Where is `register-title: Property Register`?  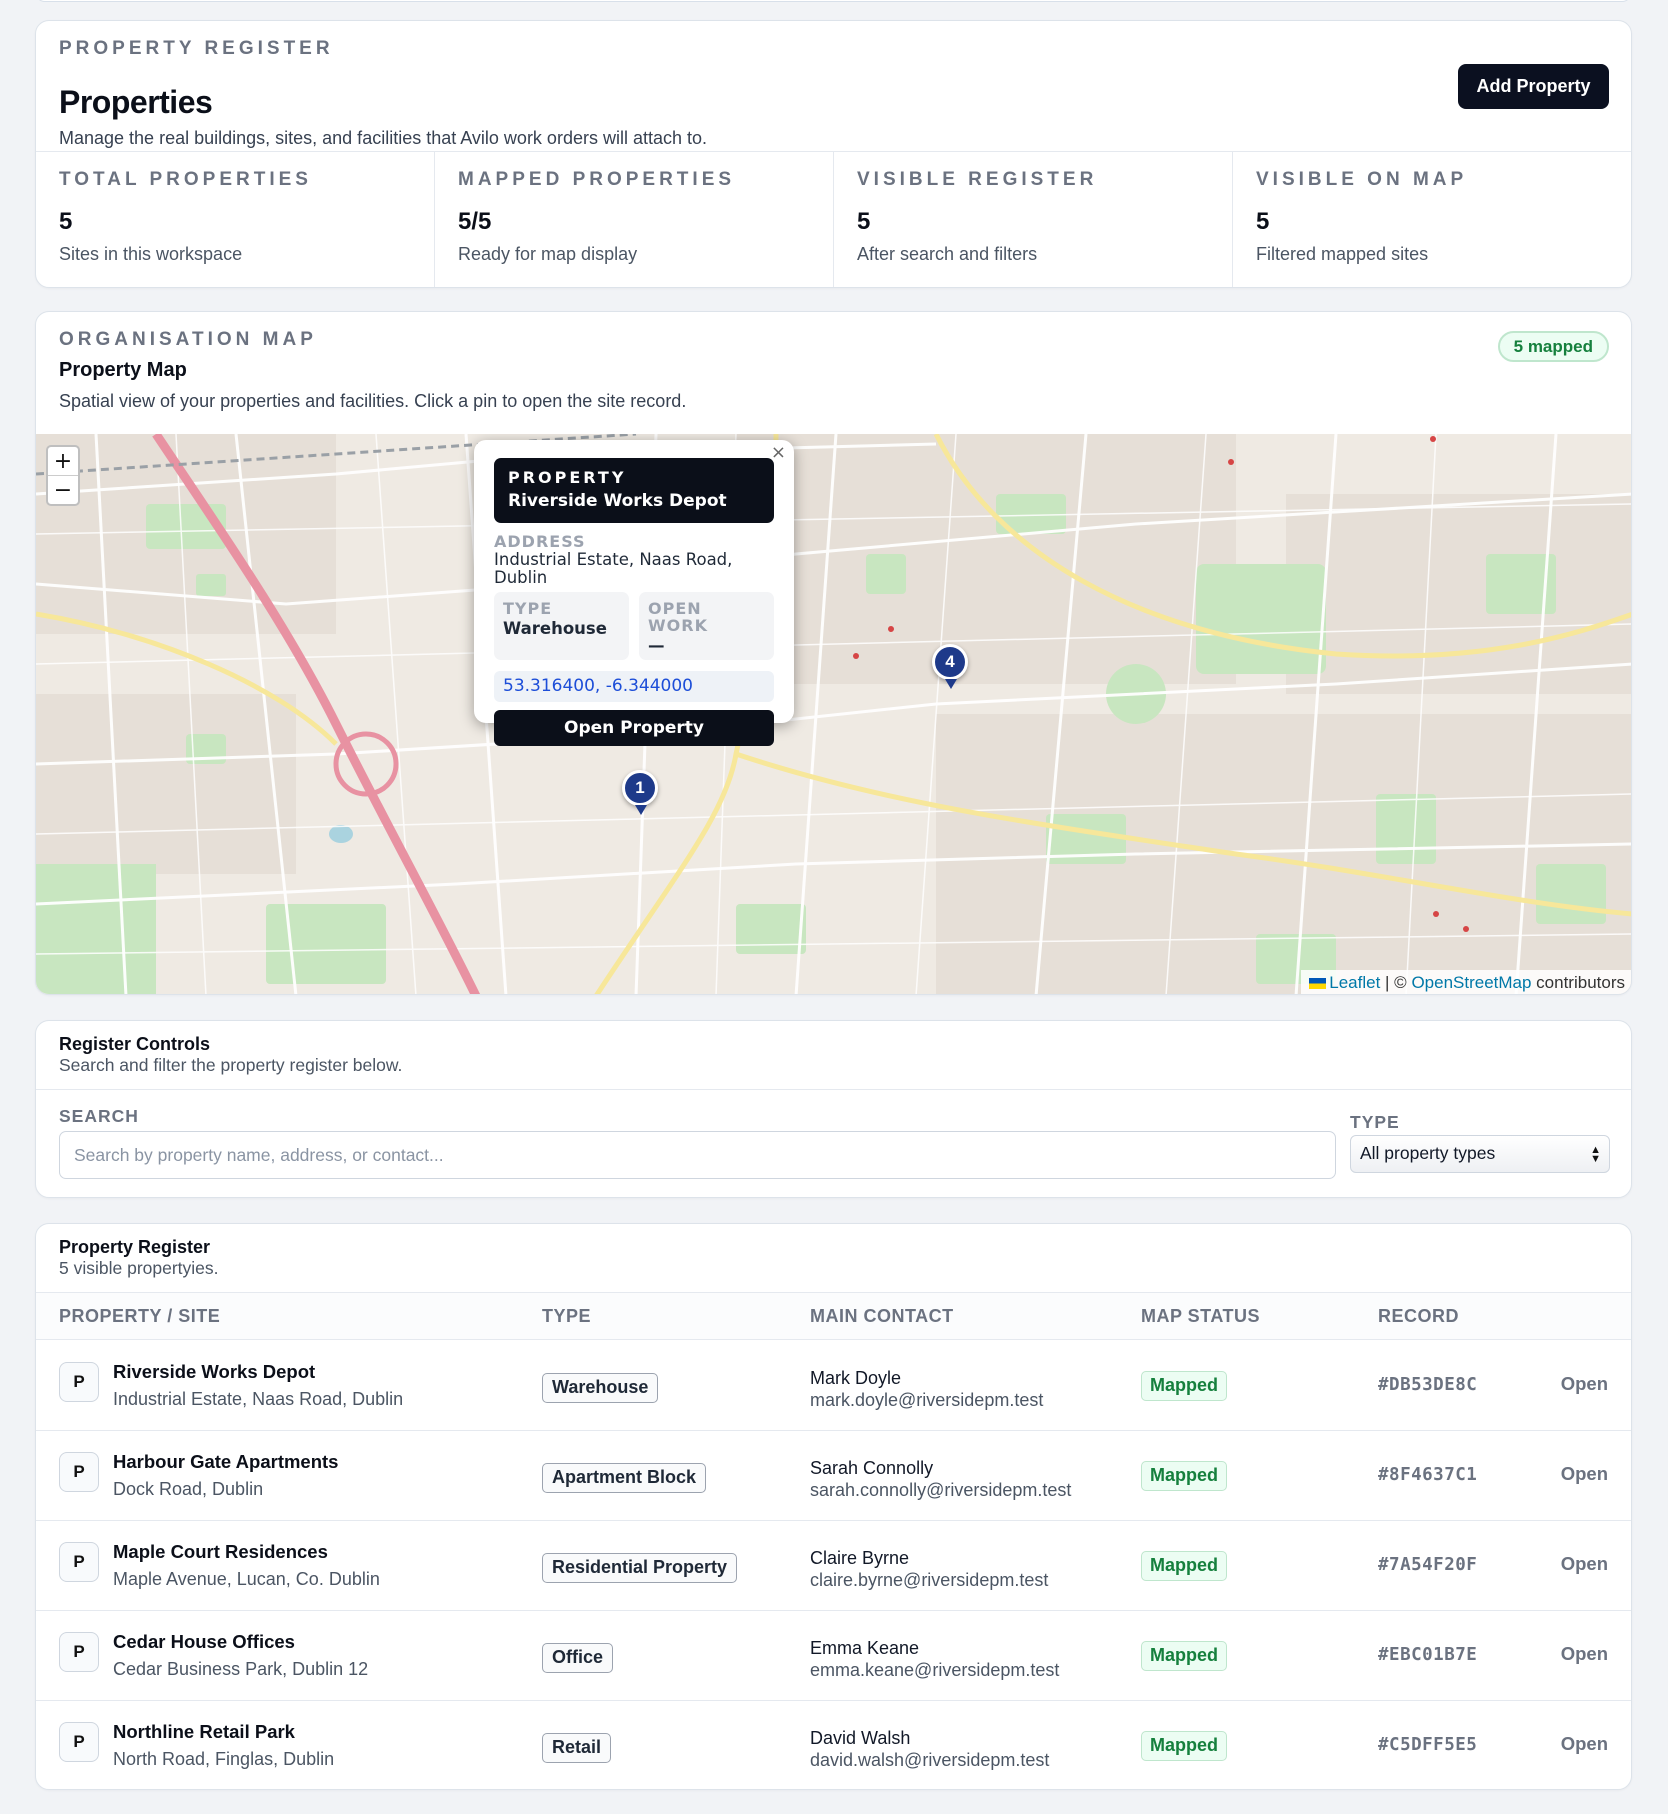
register-title: Property Register is located at coordinates (135, 1247).